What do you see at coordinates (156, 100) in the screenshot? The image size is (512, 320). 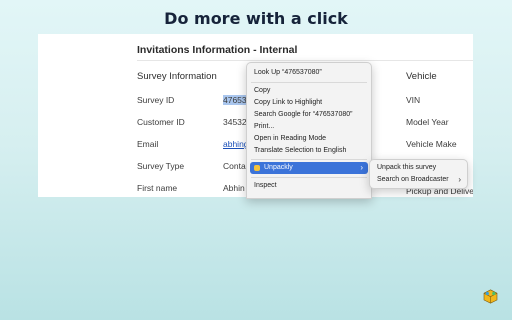 I see `row-label: Survey ID` at bounding box center [156, 100].